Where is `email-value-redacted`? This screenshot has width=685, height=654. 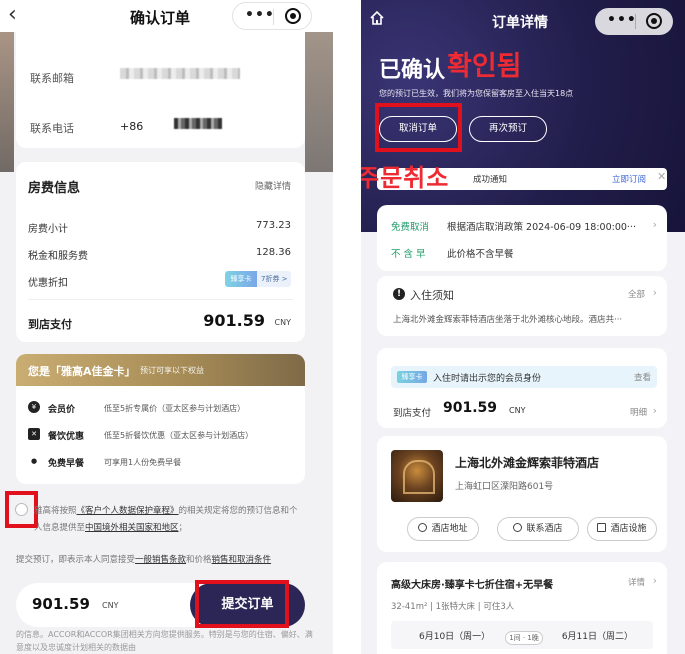
email-value-redacted is located at coordinates (180, 73).